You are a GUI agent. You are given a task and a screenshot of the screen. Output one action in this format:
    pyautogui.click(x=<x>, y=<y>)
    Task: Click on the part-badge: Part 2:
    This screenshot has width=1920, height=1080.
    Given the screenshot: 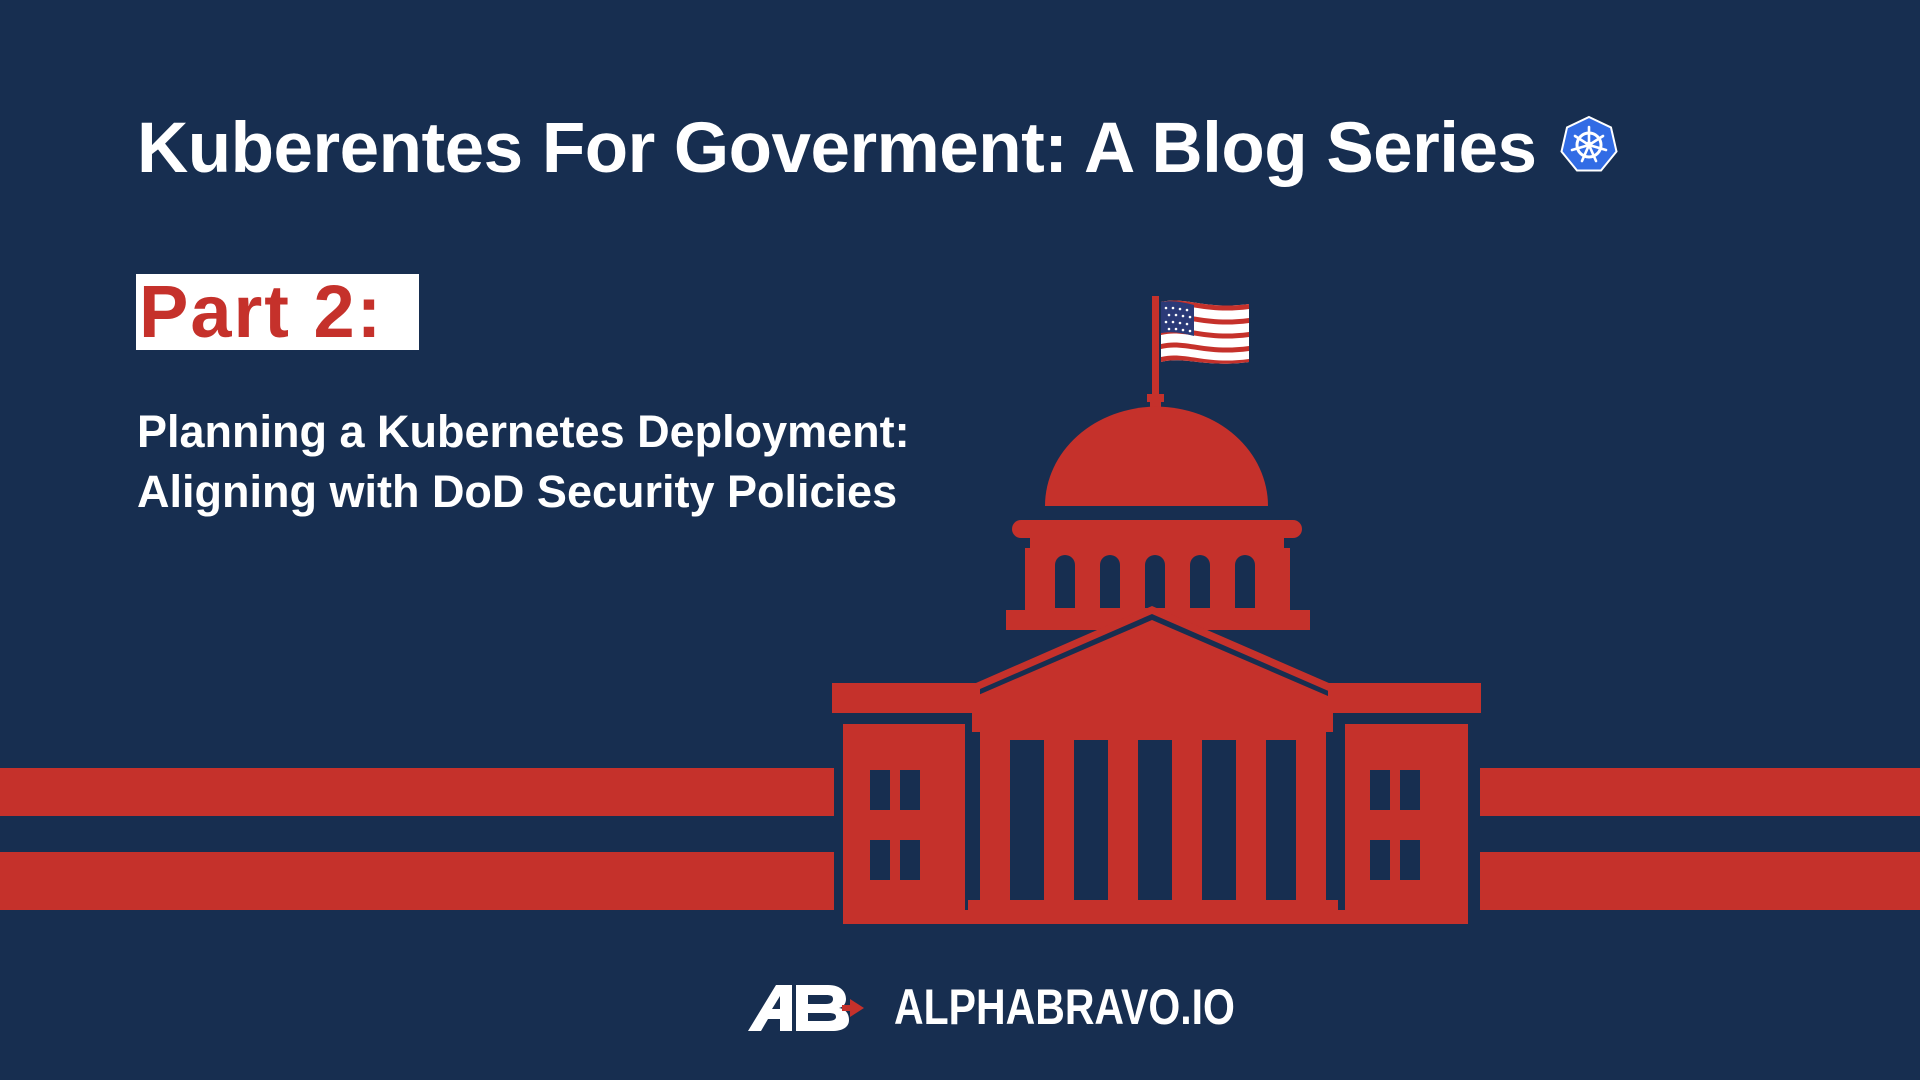 What is the action you would take?
    pyautogui.click(x=277, y=311)
    